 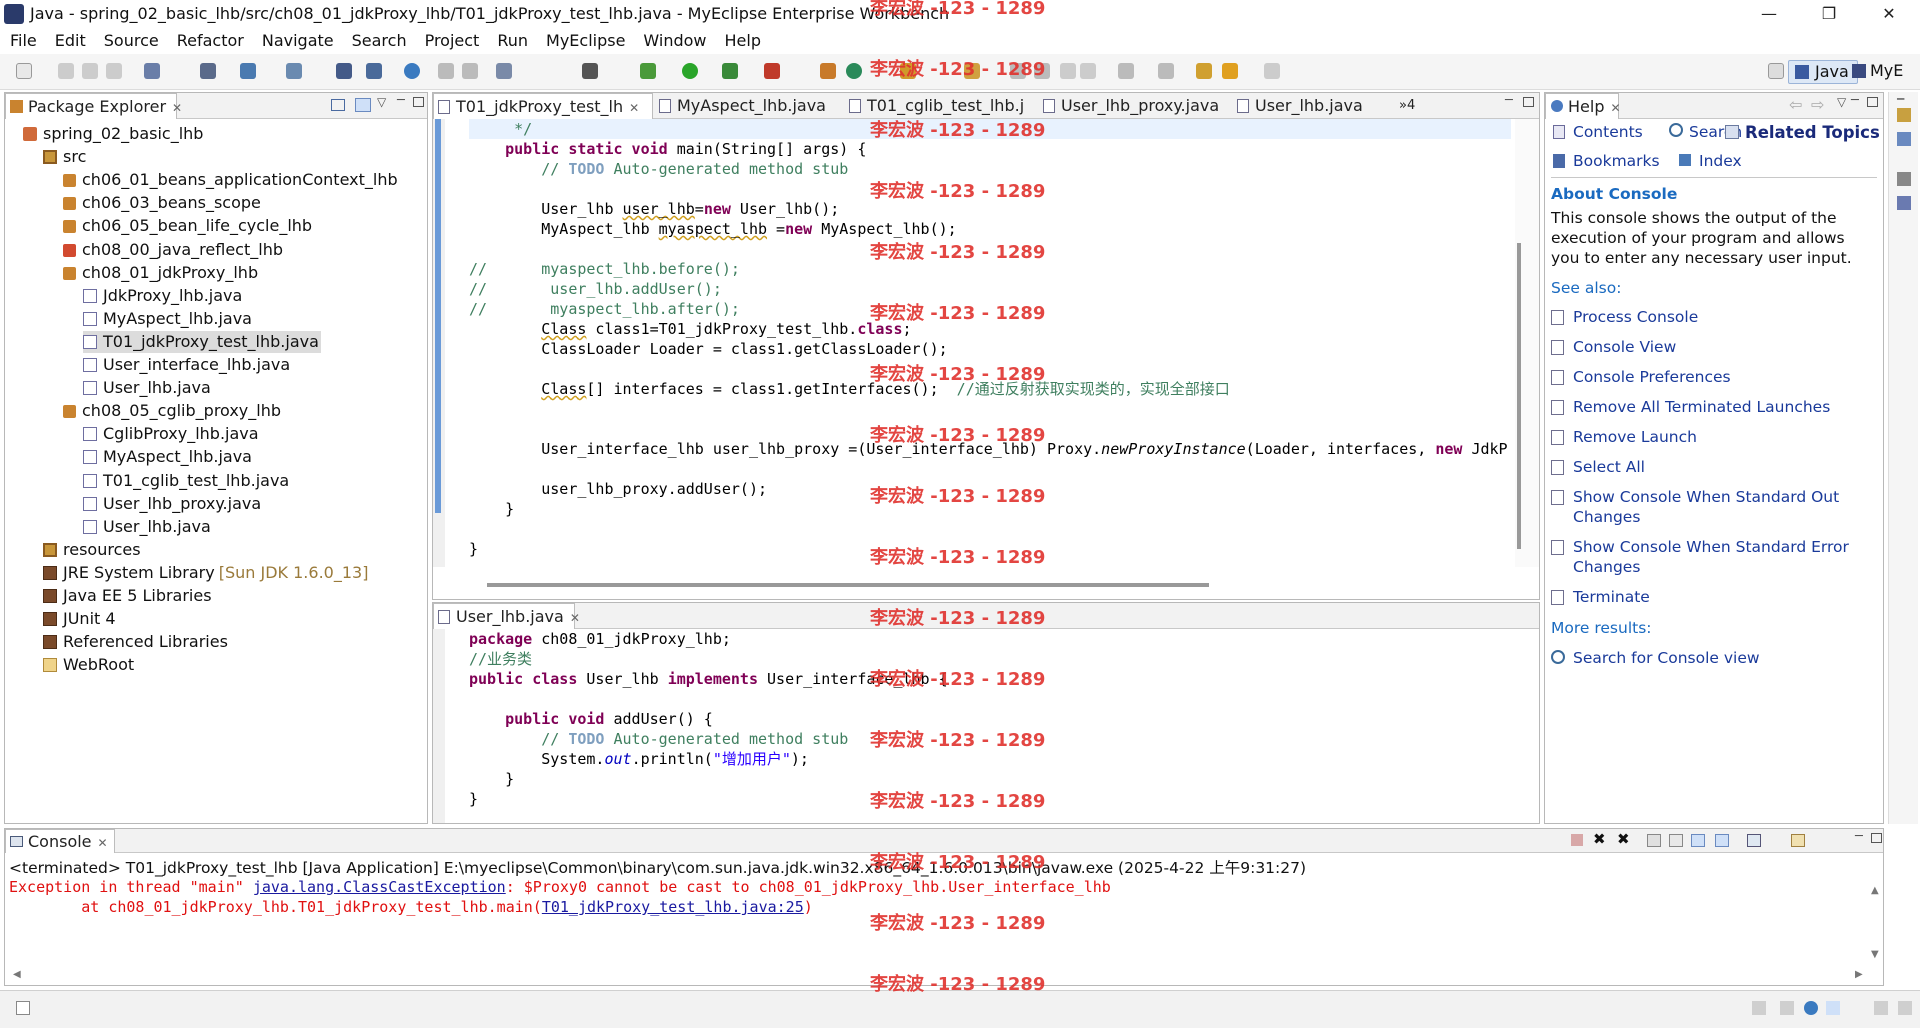 I want to click on new-project-icon, so click(x=152, y=71).